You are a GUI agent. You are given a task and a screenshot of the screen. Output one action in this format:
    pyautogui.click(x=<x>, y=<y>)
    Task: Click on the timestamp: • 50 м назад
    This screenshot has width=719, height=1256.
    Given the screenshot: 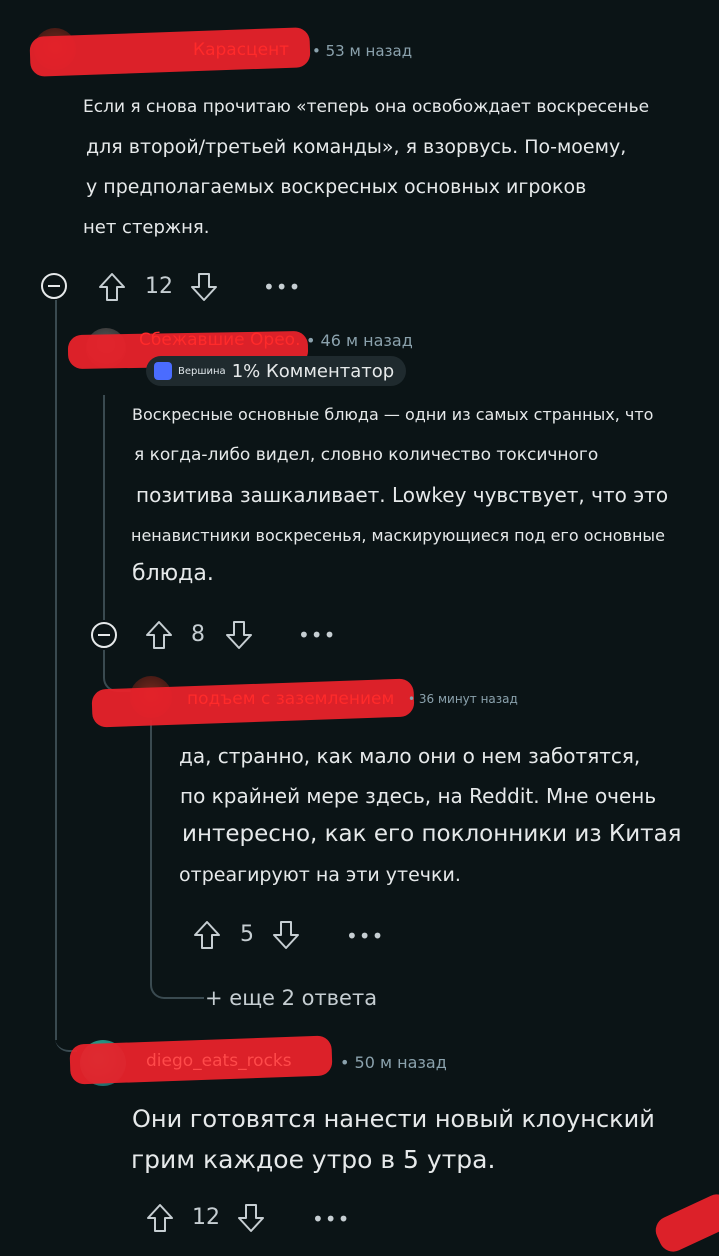 What is the action you would take?
    pyautogui.click(x=393, y=1062)
    